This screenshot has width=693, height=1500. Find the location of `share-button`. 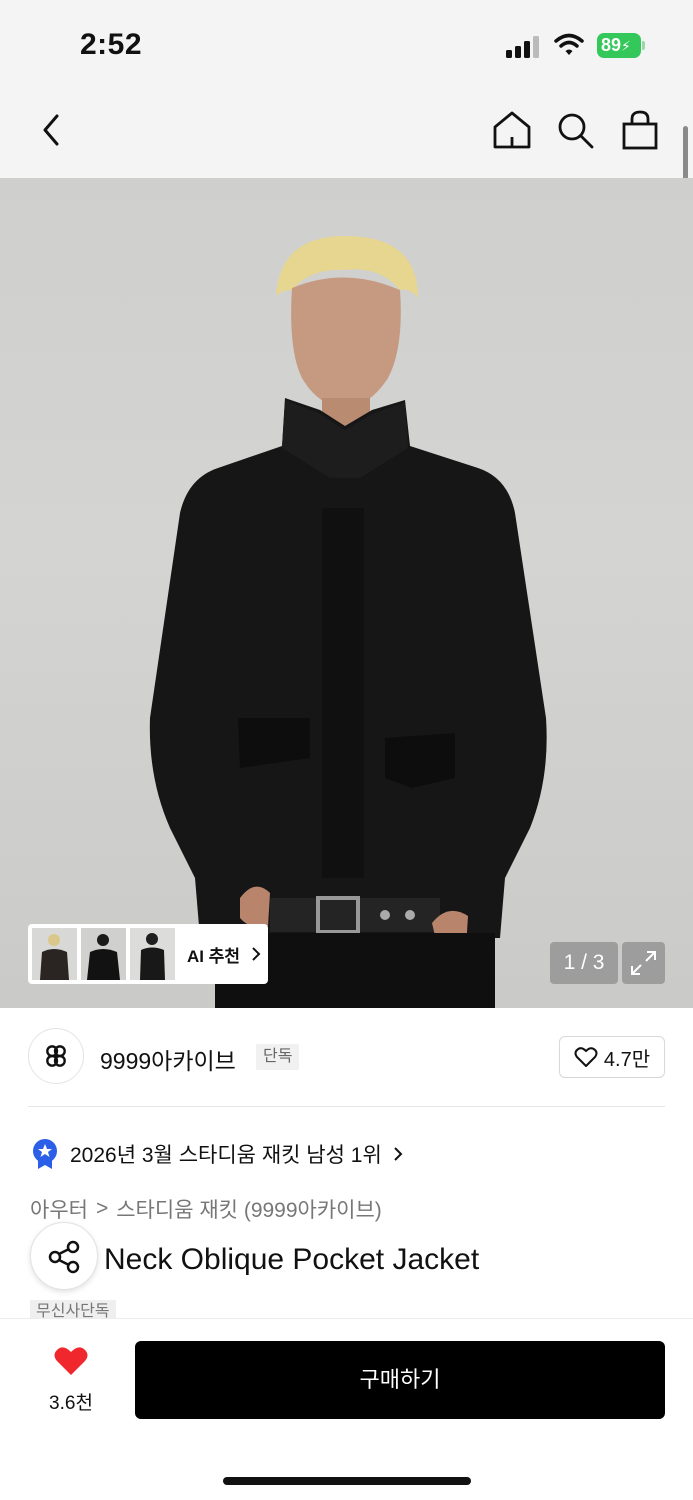

share-button is located at coordinates (64, 1256).